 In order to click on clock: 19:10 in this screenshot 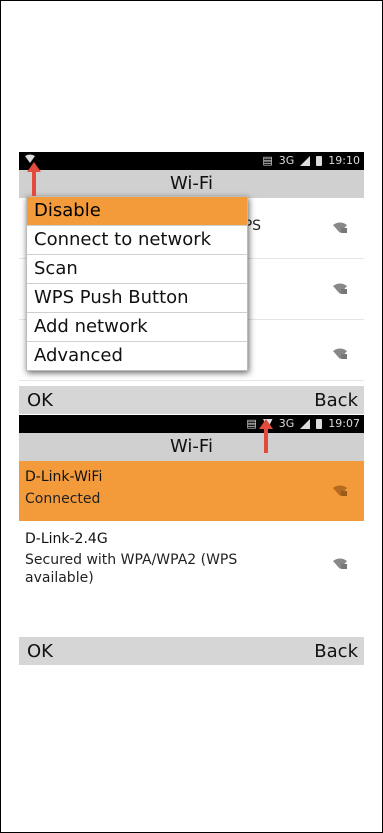, I will do `click(344, 160)`.